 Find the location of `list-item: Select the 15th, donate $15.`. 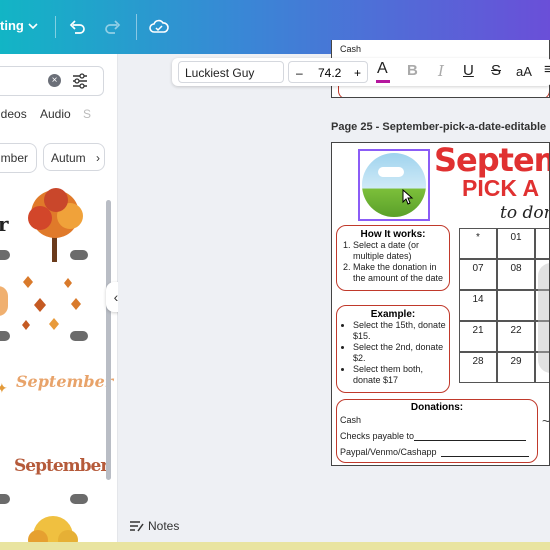

list-item: Select the 15th, donate $15. is located at coordinates (401, 331).